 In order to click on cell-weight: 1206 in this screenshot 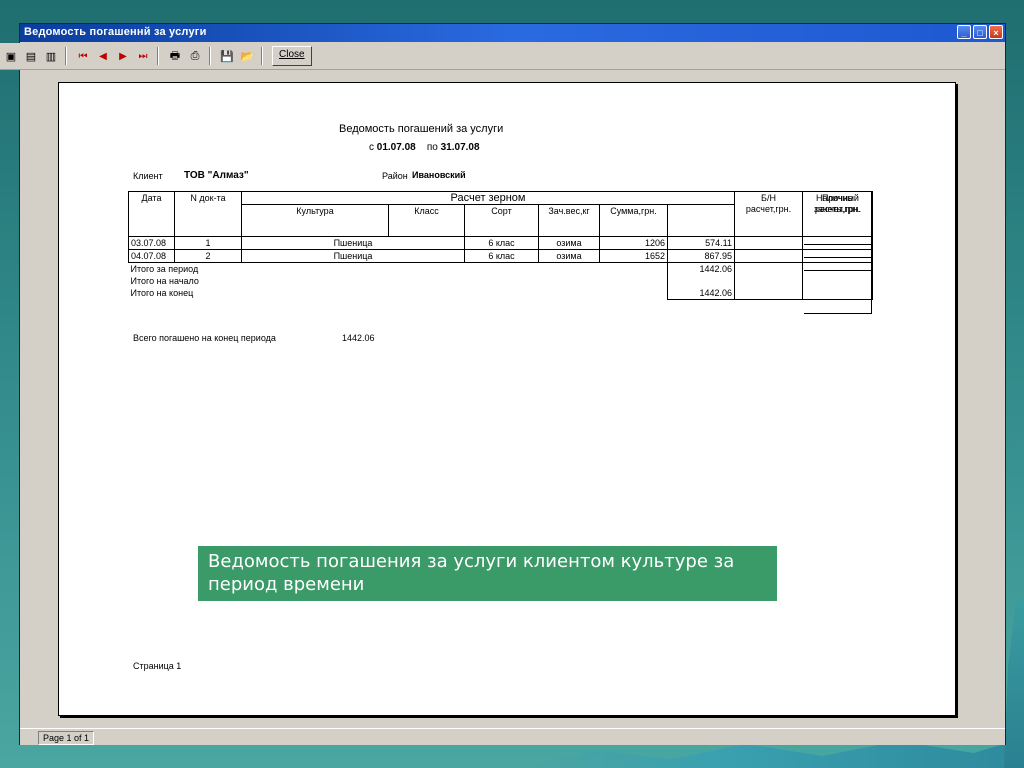, I will do `click(633, 243)`.